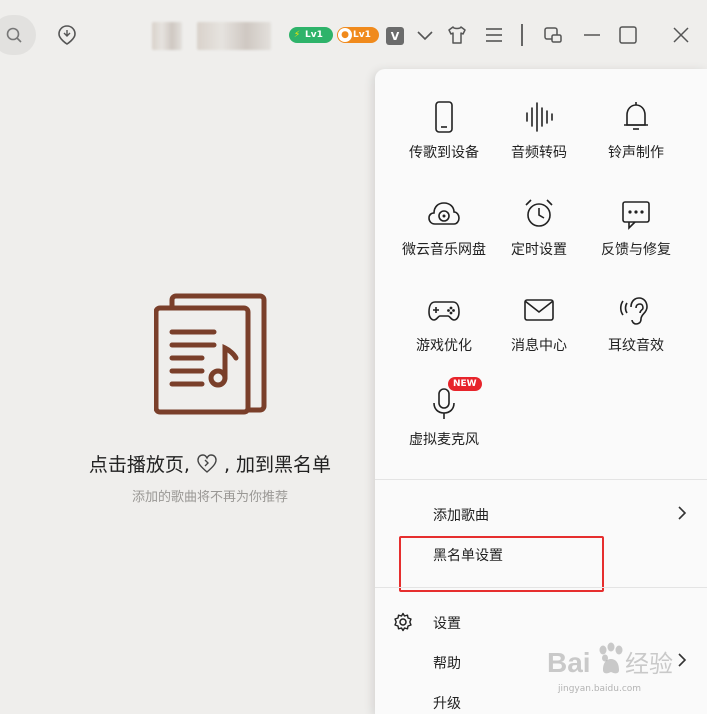 The height and width of the screenshot is (714, 707). I want to click on search-icon, so click(14, 35).